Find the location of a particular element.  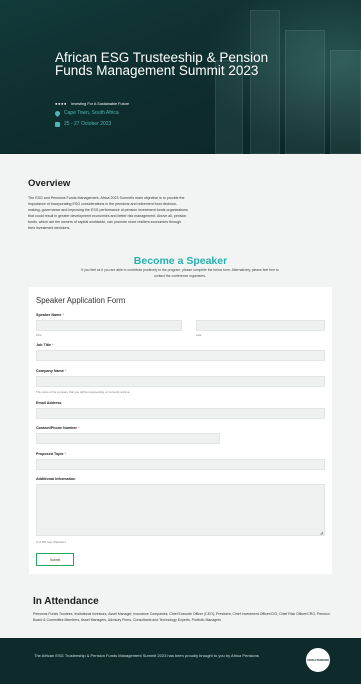

speaker-name-label-text: Speaker Name is located at coordinates (49, 315).